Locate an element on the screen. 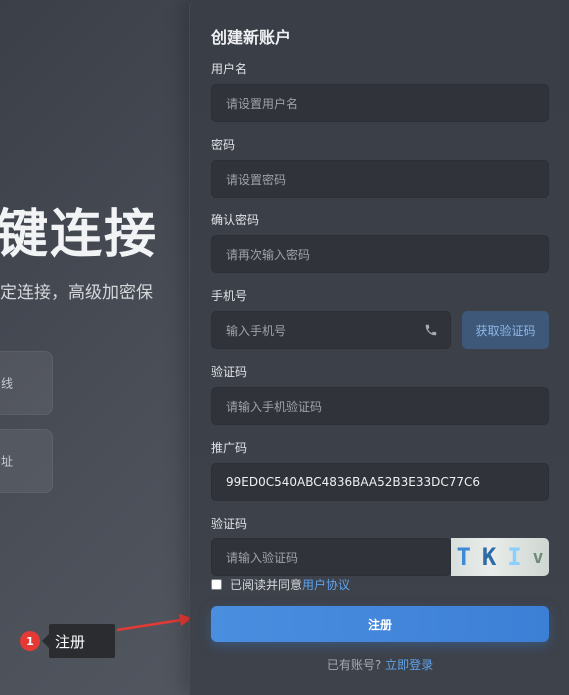 The height and width of the screenshot is (695, 569). hero-title: 键连接 is located at coordinates (79, 235).